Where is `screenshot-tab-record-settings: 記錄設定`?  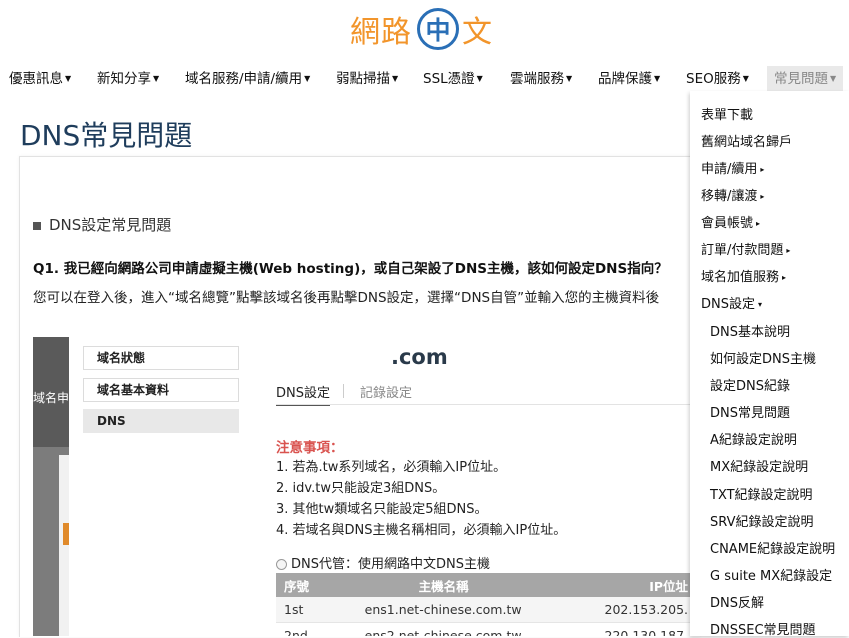
screenshot-tab-record-settings: 記錄設定 is located at coordinates (386, 393).